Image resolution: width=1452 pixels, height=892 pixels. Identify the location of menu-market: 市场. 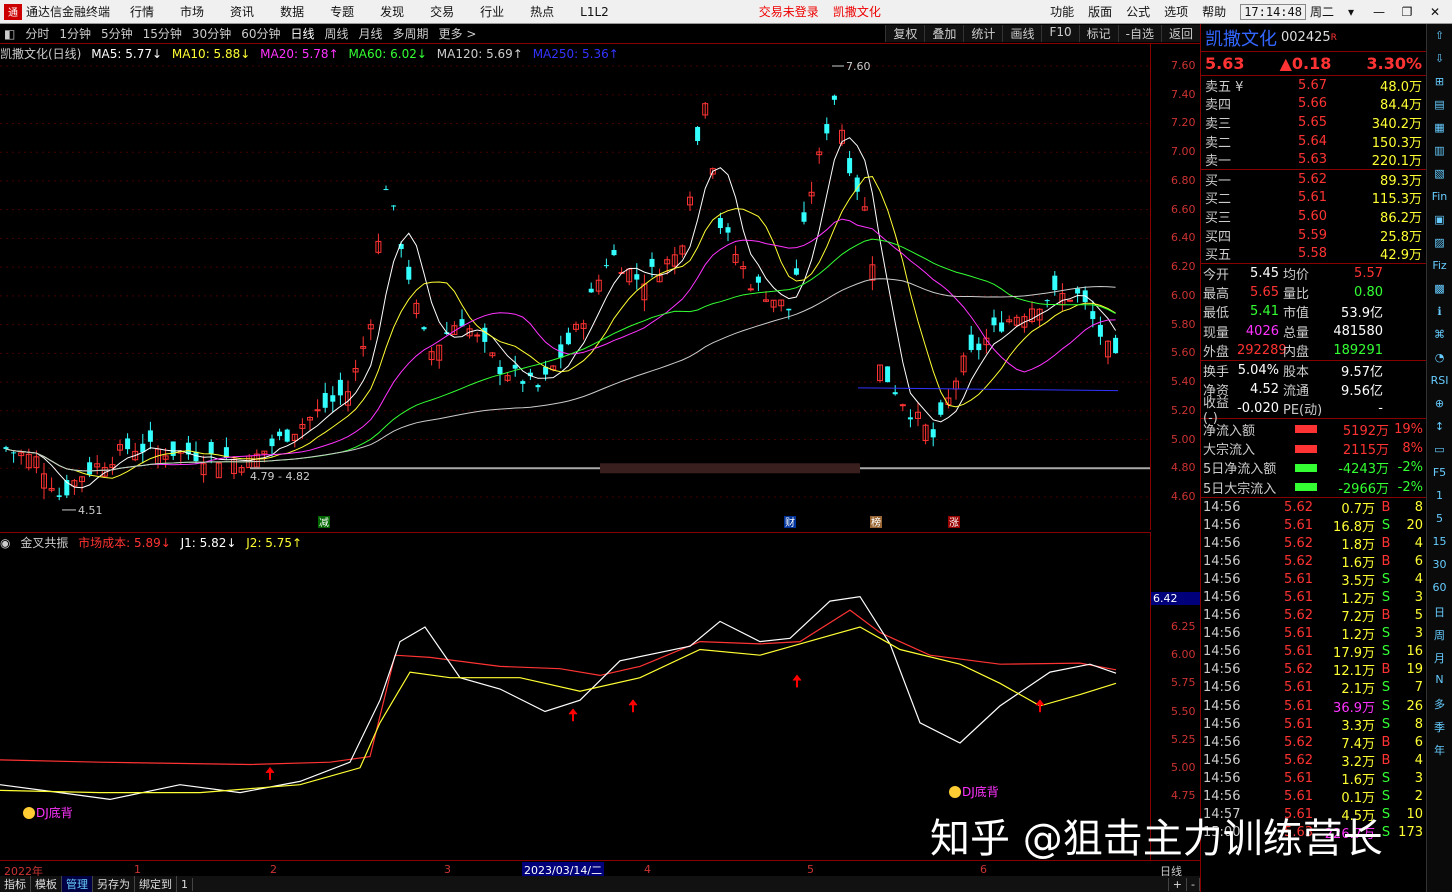
(192, 11).